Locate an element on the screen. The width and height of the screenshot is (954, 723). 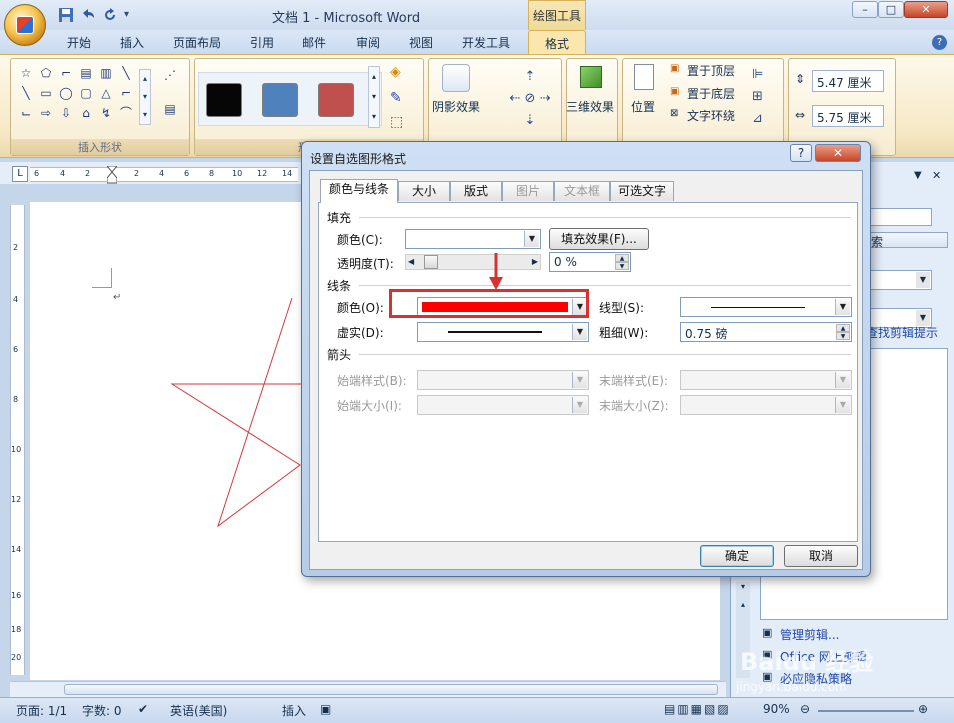
dash-select: ▼ is located at coordinates (503, 332).